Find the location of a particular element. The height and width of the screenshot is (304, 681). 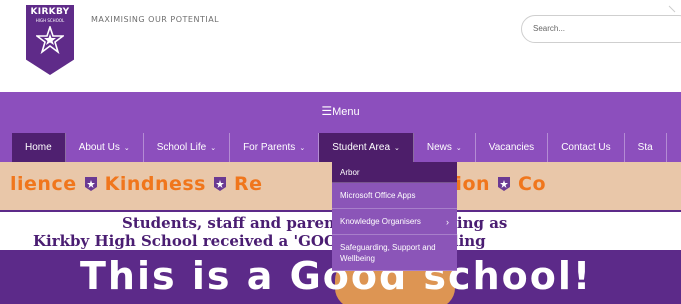

nav-item-for-parents: For Parents ⌄ is located at coordinates (275, 147).